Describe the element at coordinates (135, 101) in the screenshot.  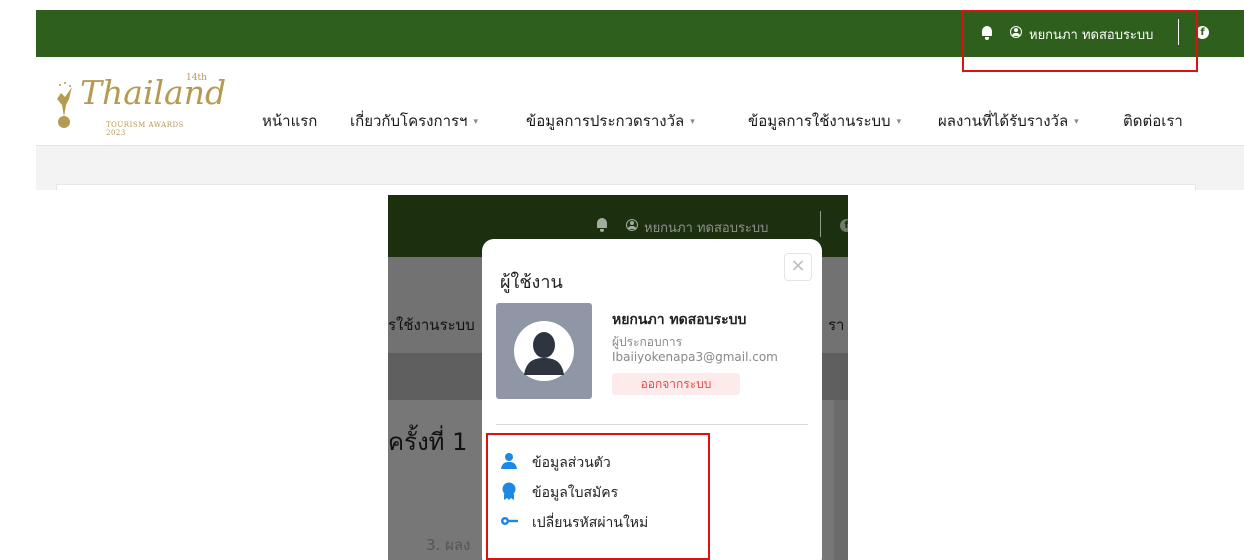
I see `thailand-tourism-awards-logo: Thailand 14th TOURISM AWARDS 2023` at that location.